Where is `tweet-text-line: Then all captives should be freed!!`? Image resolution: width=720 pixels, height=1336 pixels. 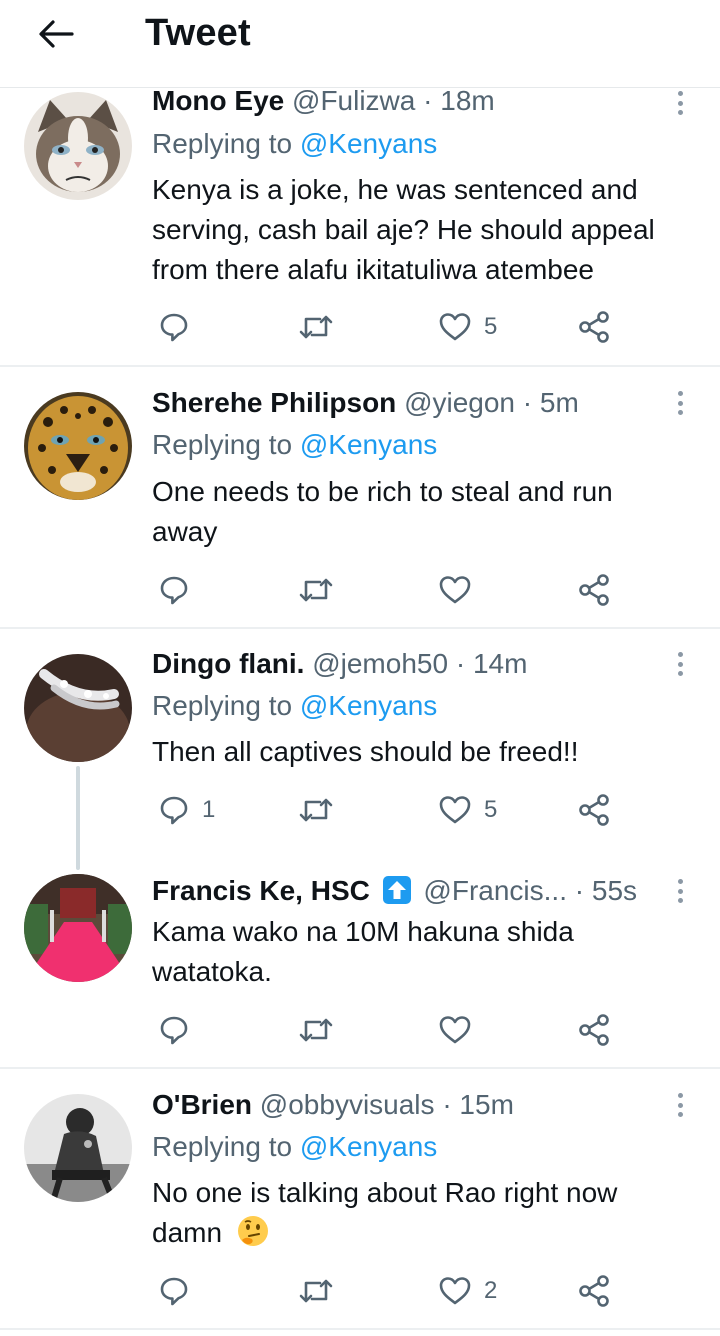 tweet-text-line: Then all captives should be freed!! is located at coordinates (365, 751).